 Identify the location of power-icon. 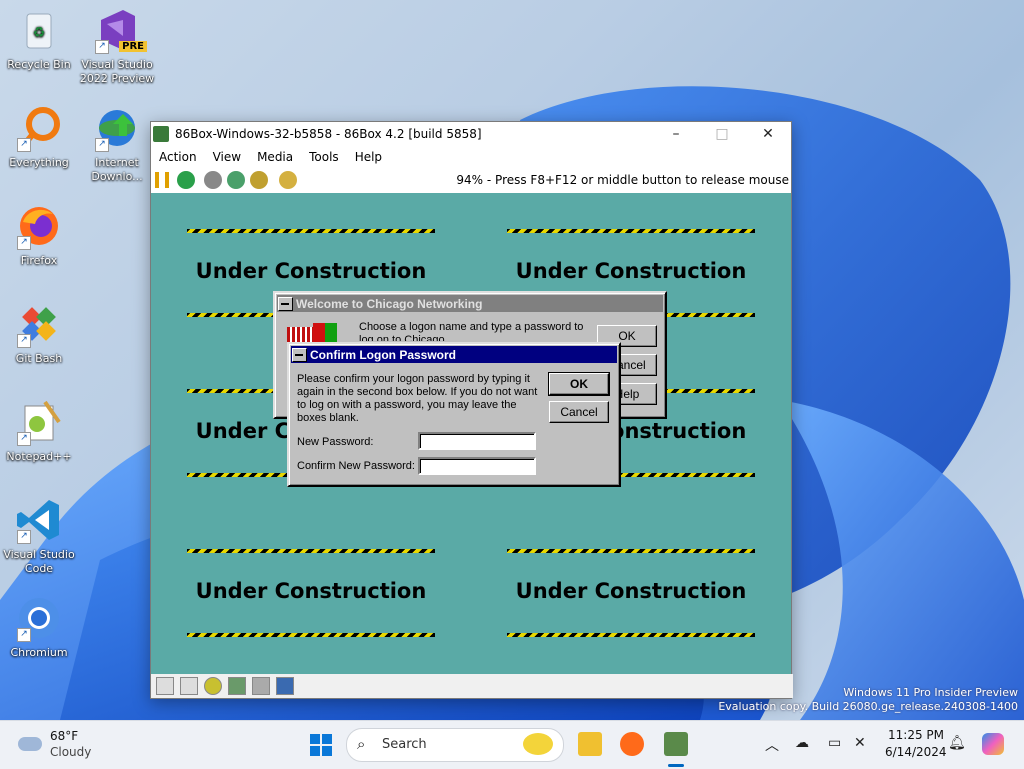
(213, 180).